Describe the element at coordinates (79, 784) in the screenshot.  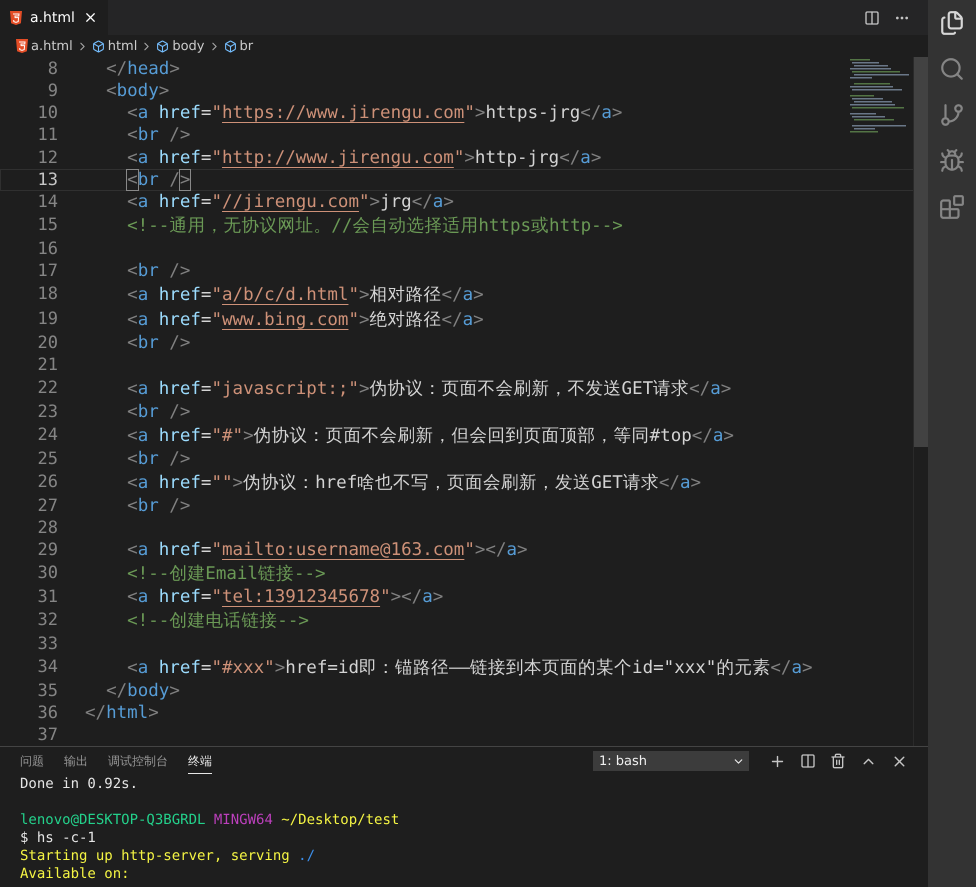
I see `terminal-line: Done in 0.92s.` at that location.